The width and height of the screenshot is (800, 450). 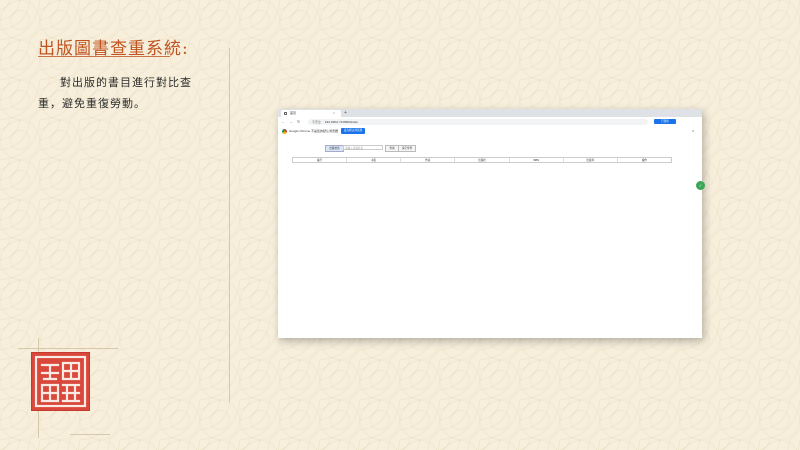 I want to click on column-header: 出版年, so click(x=591, y=160).